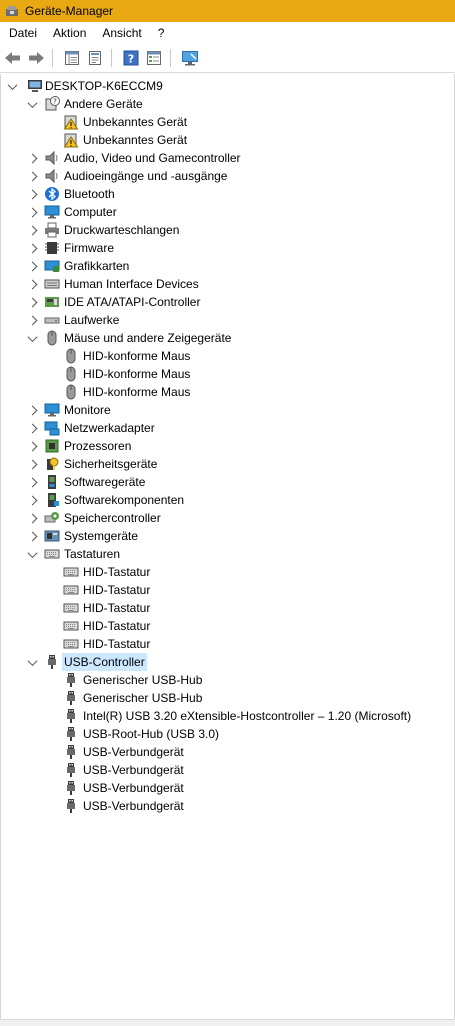 The width and height of the screenshot is (455, 1026). Describe the element at coordinates (227, 104) in the screenshot. I see `tree-item: ? Andere Geräte` at that location.